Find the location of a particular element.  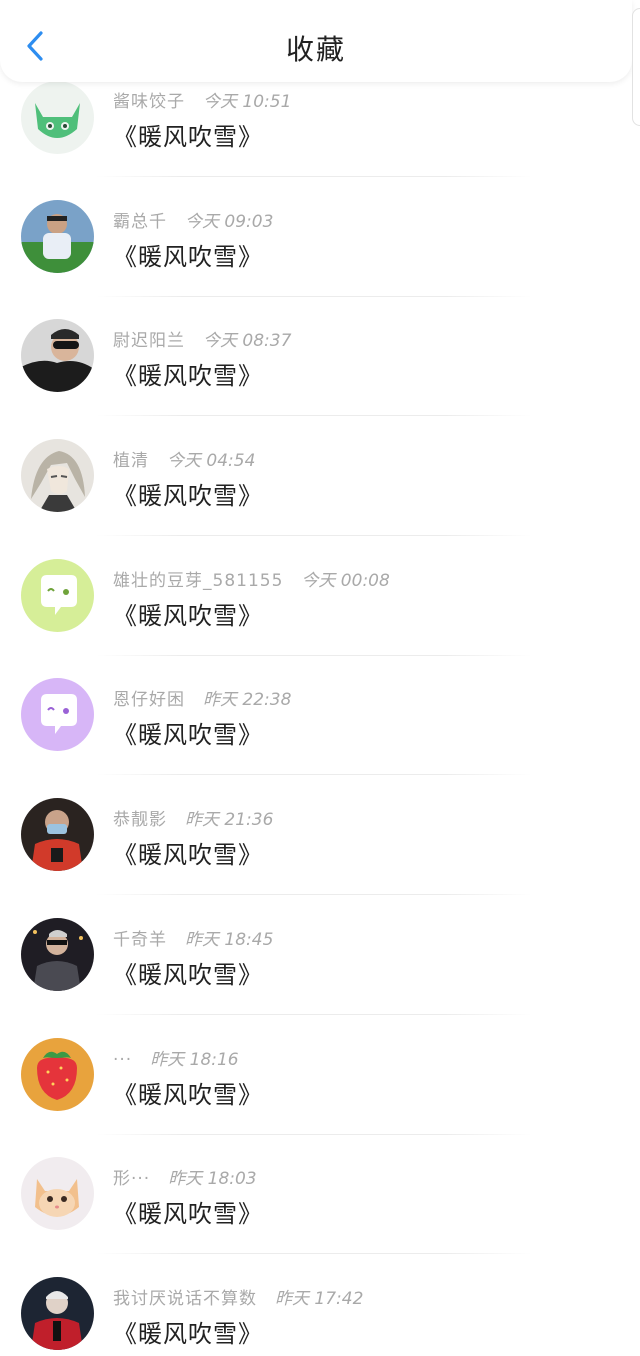

item-meta: 我讨厌说话不算数 昨天 17:42 is located at coordinates (238, 1296).